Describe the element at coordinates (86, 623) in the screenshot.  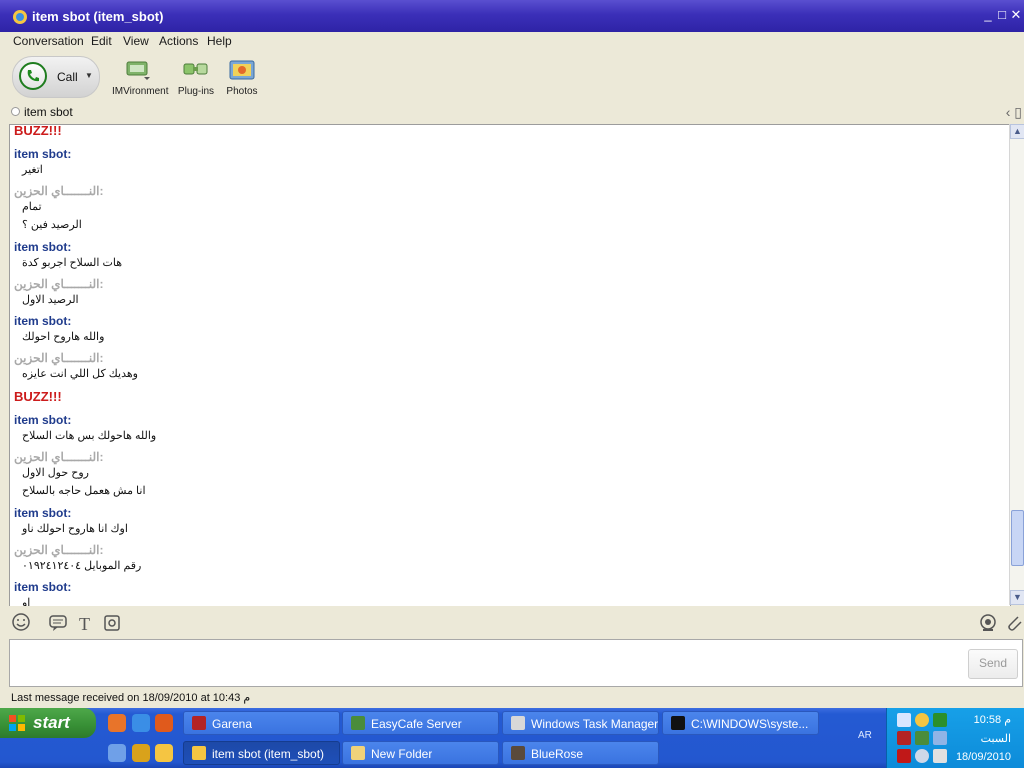
I see `text-format-icon: T` at that location.